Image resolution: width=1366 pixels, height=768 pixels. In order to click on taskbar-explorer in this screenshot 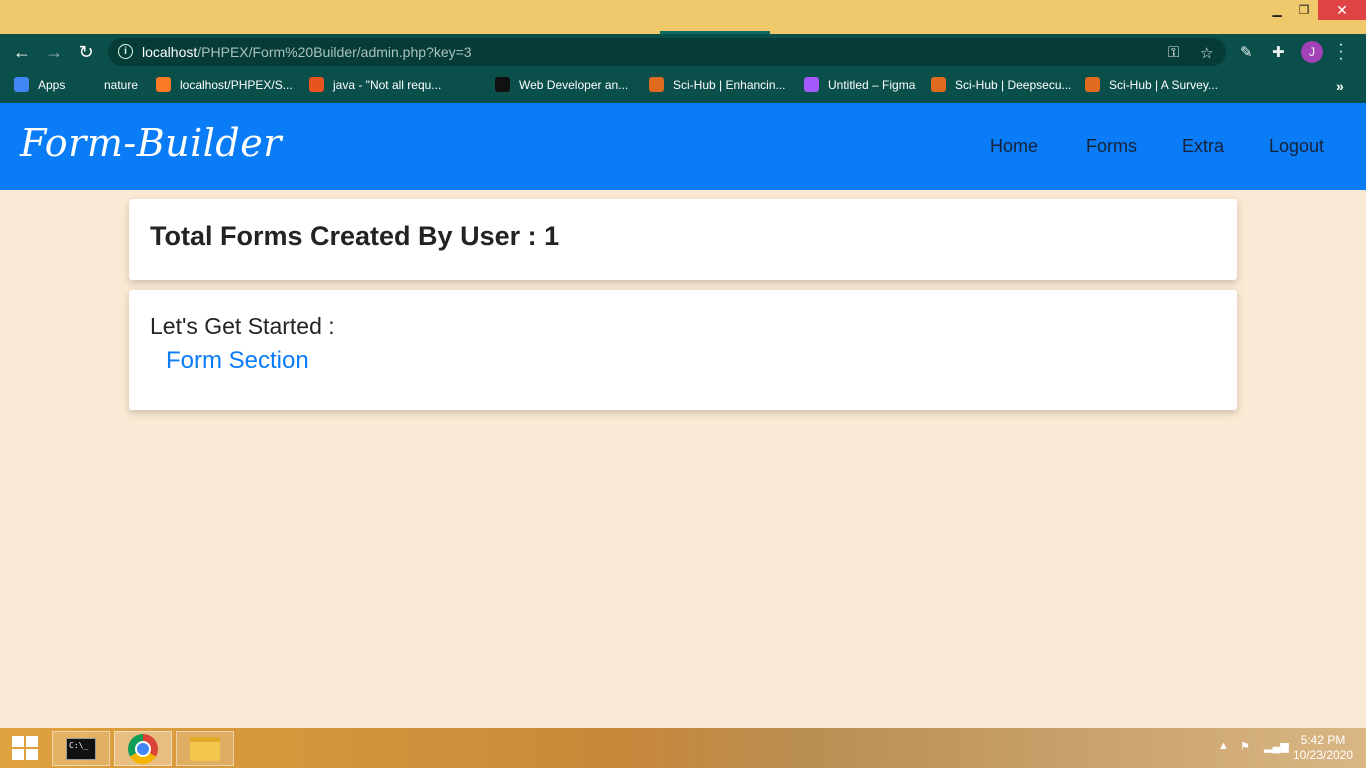, I will do `click(205, 748)`.